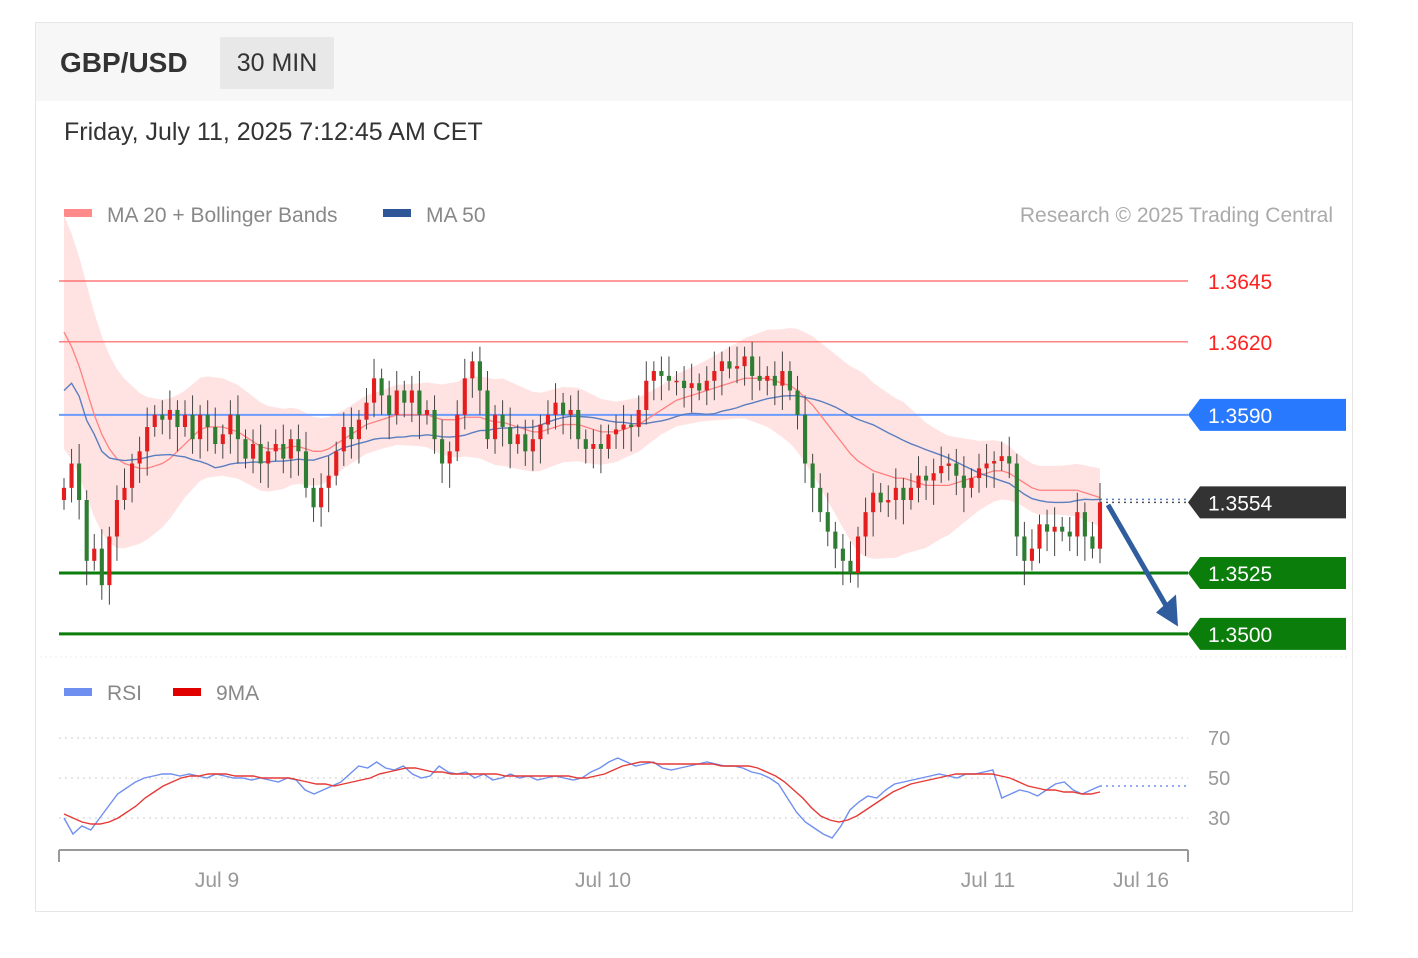 The height and width of the screenshot is (958, 1418). What do you see at coordinates (1139, 558) in the screenshot?
I see `forecast-arrow-shaft` at bounding box center [1139, 558].